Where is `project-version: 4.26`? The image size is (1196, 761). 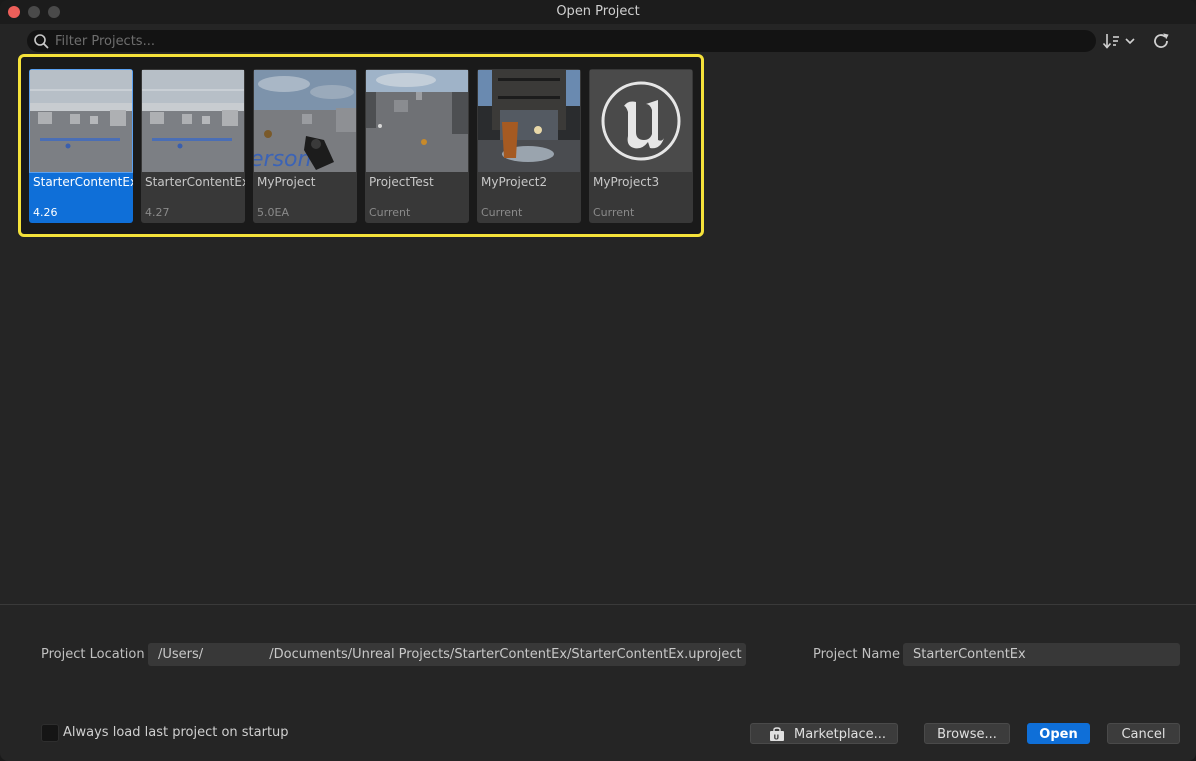 project-version: 4.26 is located at coordinates (45, 212).